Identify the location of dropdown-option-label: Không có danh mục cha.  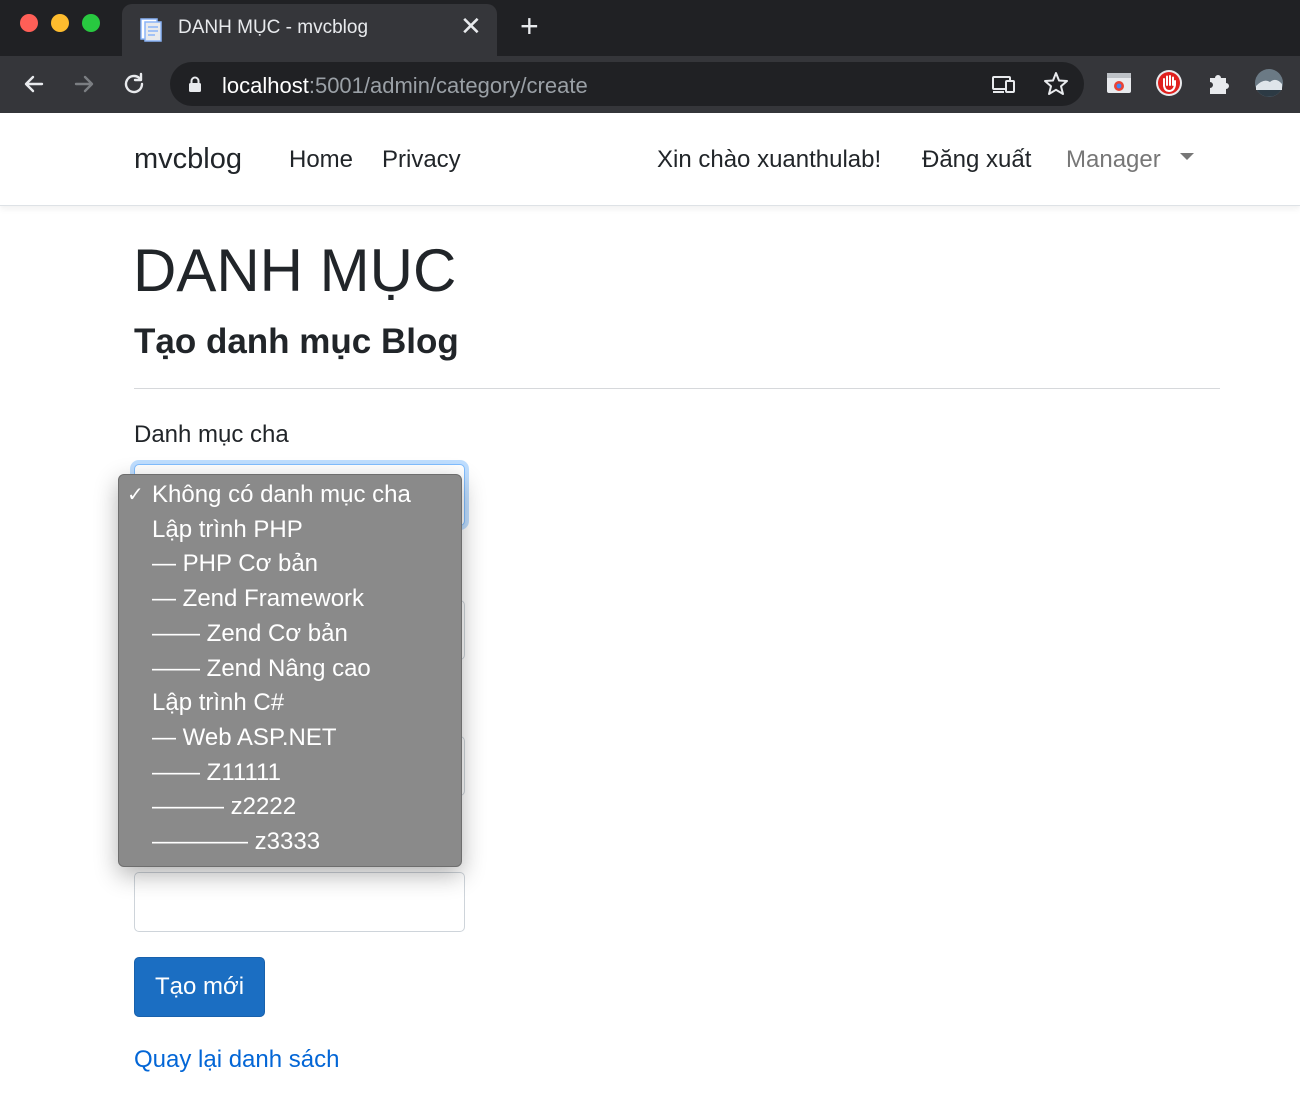
(281, 494).